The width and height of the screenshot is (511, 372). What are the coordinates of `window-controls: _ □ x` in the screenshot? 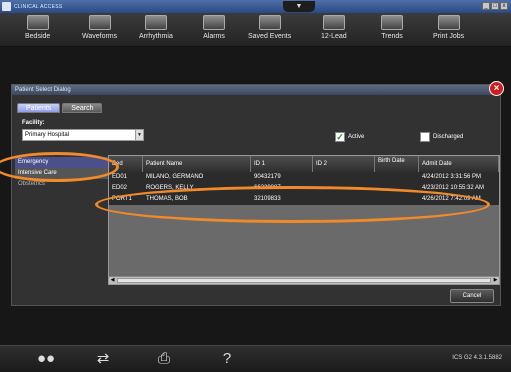 It's located at (495, 6).